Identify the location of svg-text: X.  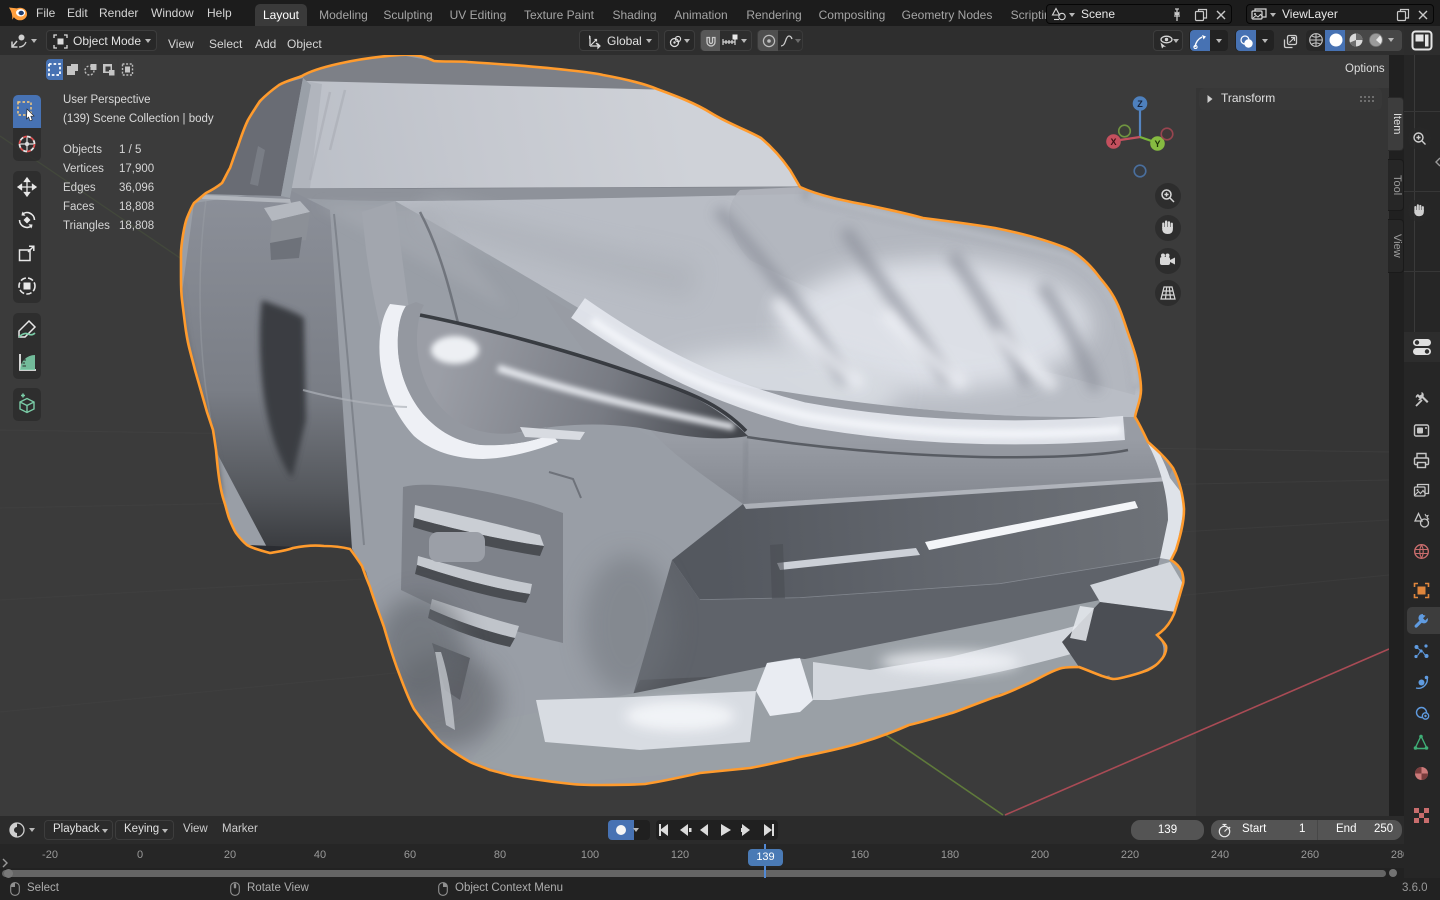
(1113, 142).